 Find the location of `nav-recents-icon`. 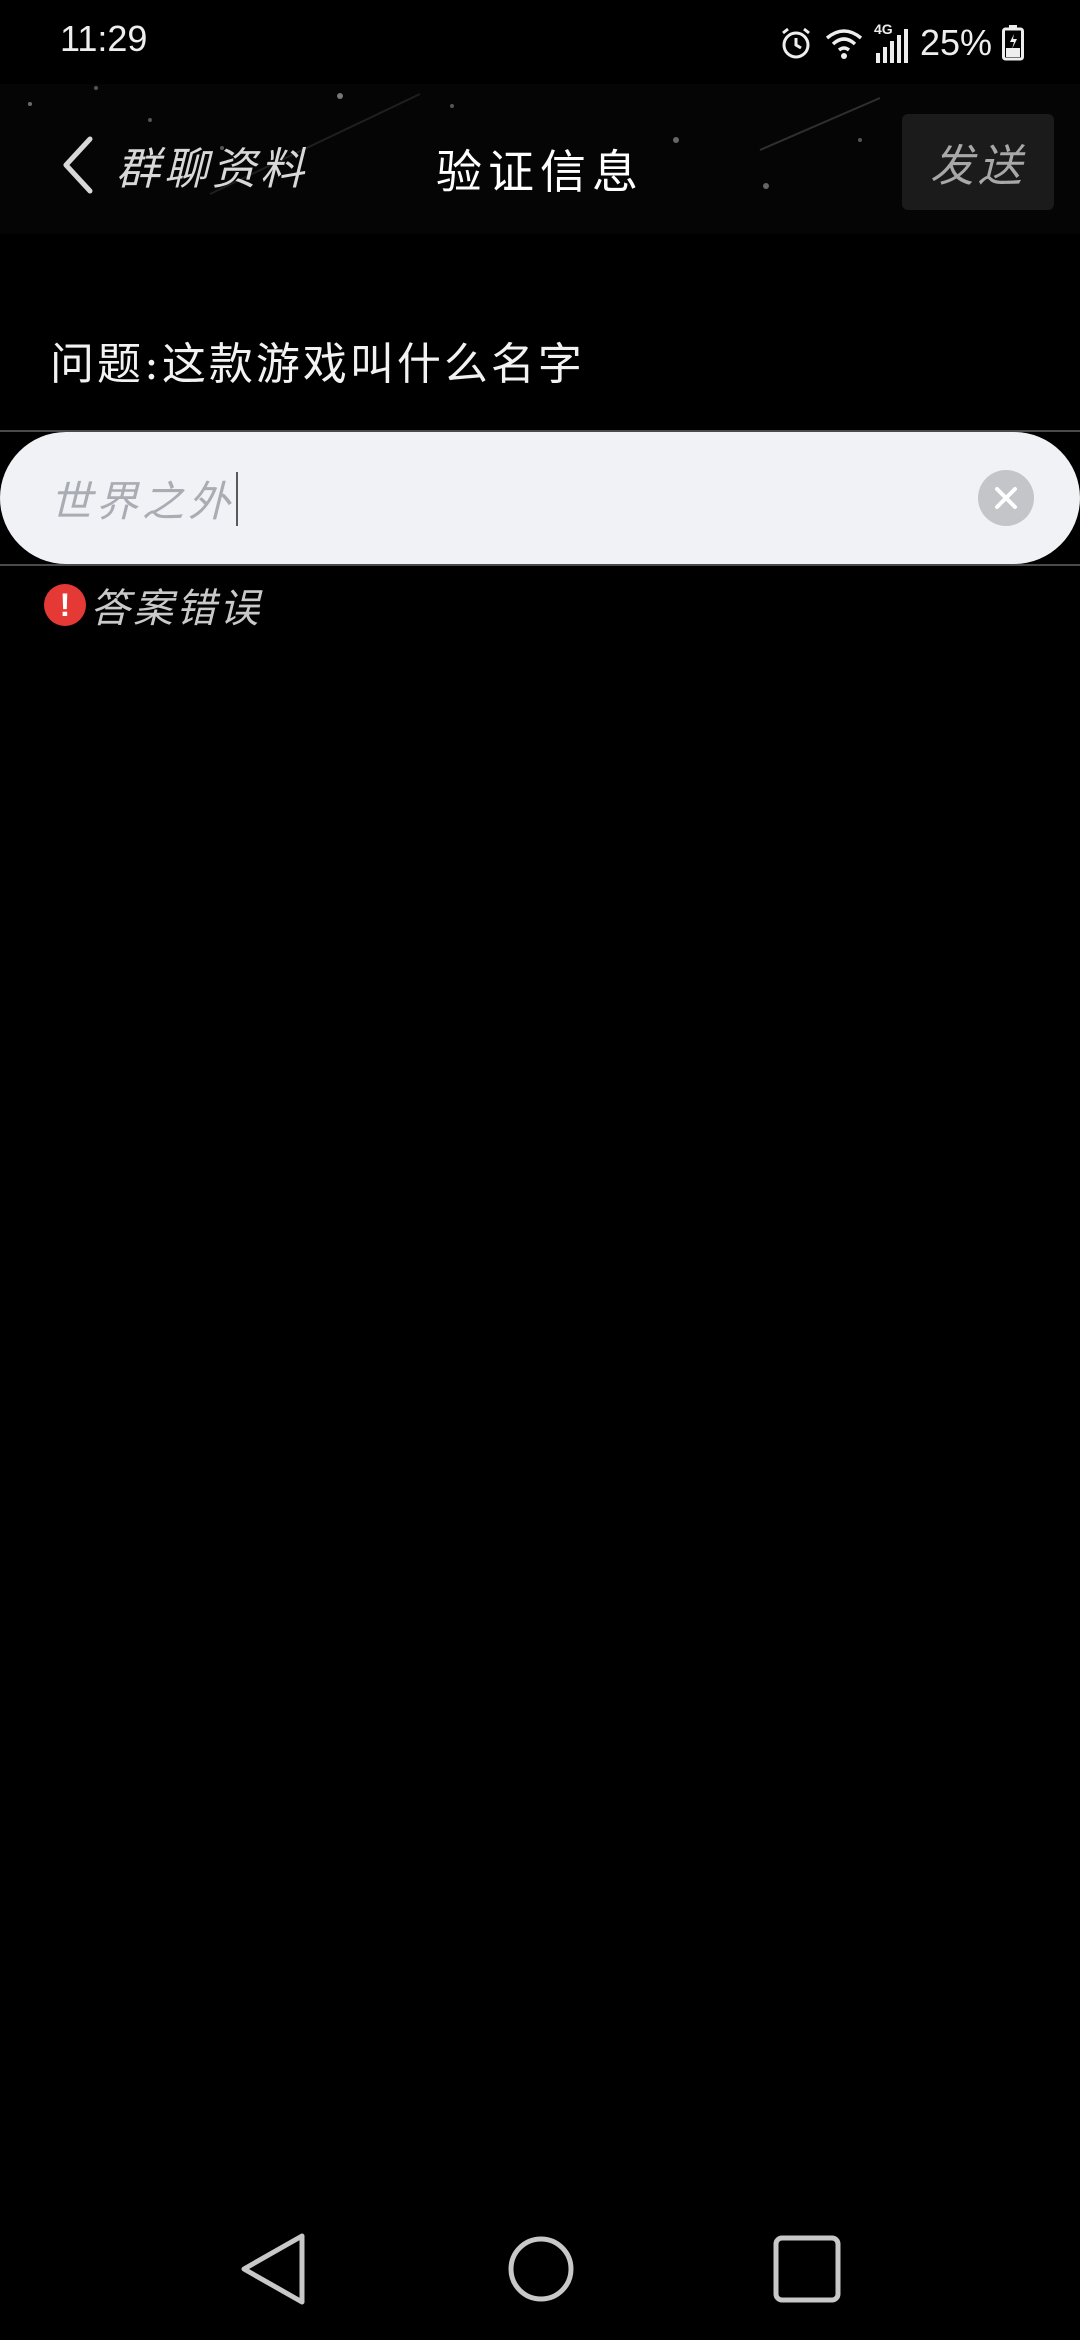

nav-recents-icon is located at coordinates (807, 2269).